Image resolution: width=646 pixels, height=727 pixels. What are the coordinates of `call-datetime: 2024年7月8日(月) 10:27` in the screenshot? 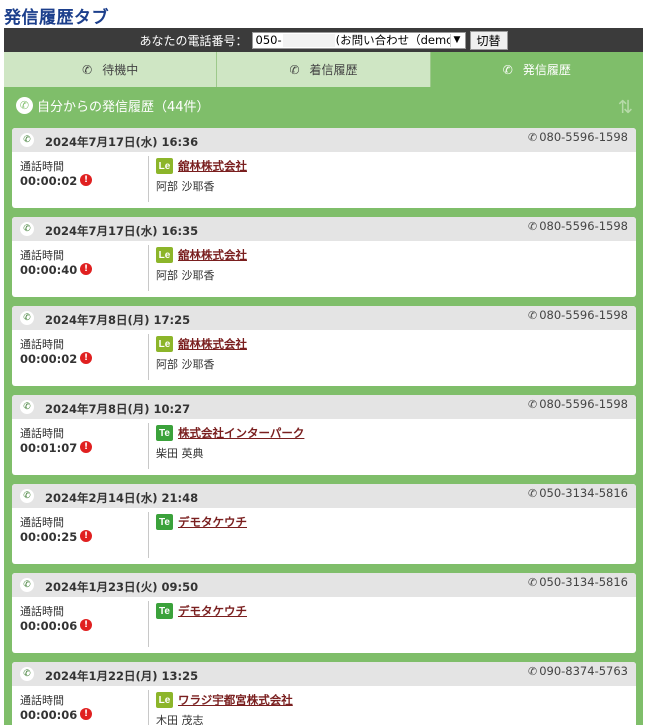 It's located at (118, 409).